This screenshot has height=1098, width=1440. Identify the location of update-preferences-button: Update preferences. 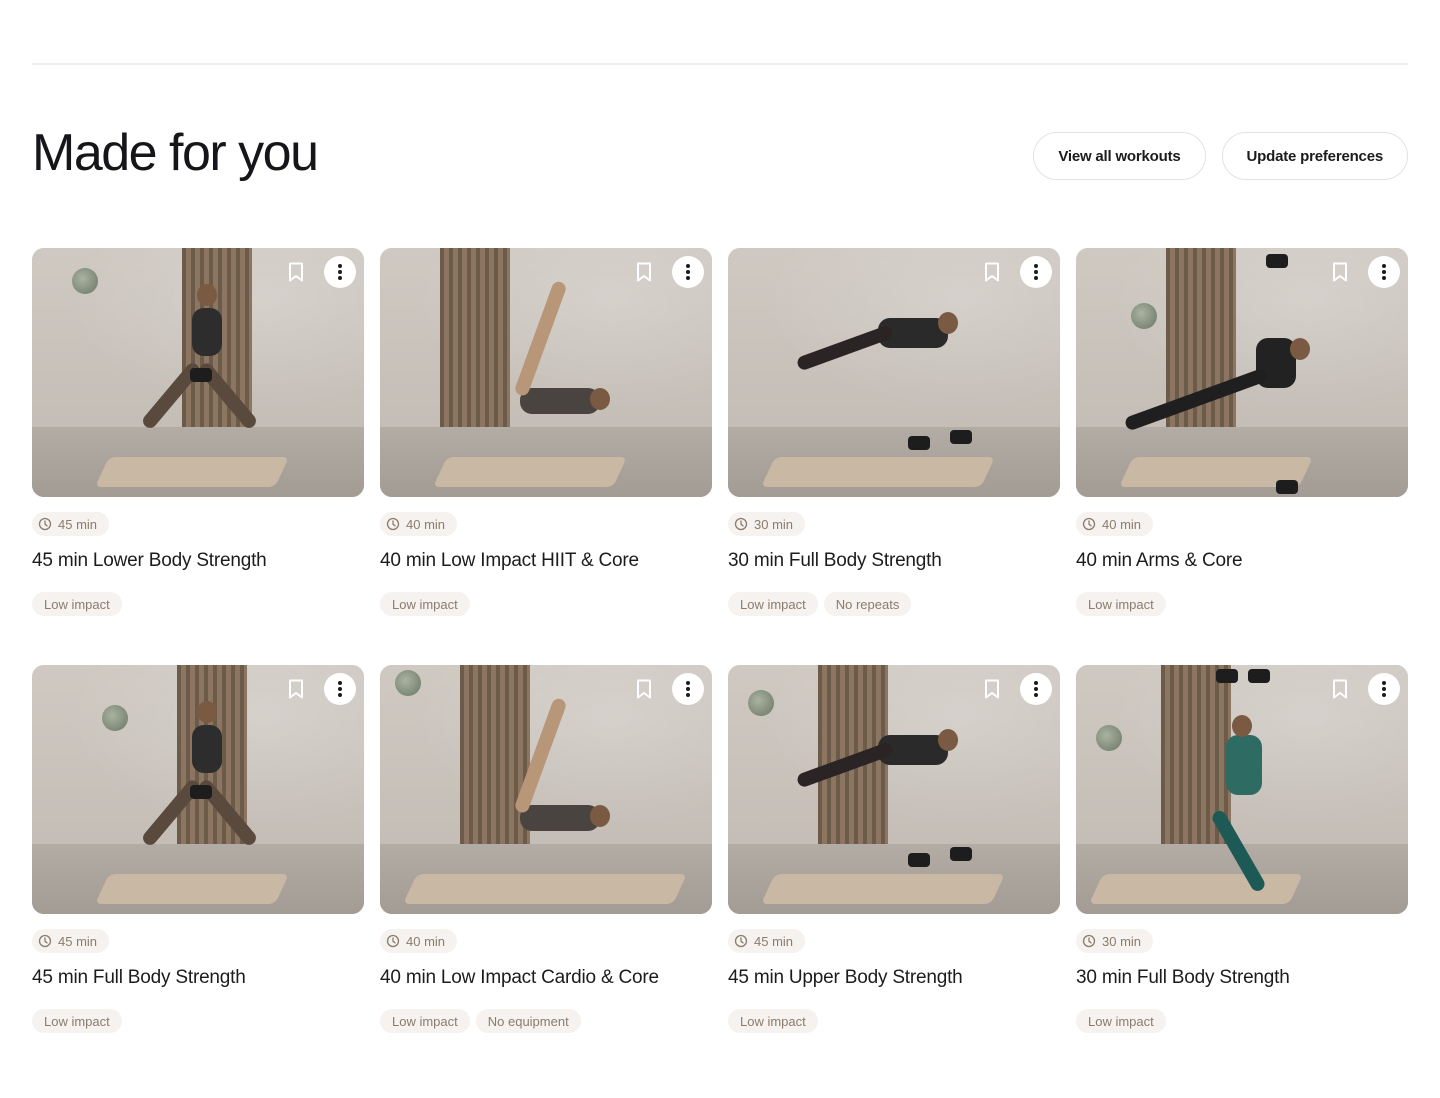
(1314, 156).